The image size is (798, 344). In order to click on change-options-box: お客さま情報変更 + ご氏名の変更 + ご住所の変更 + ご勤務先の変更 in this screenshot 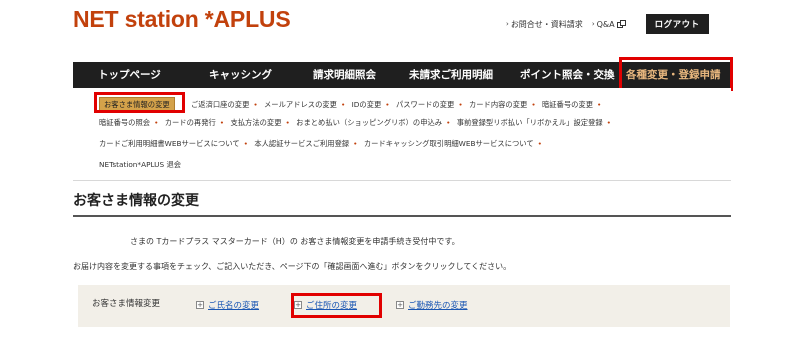, I will do `click(404, 306)`.